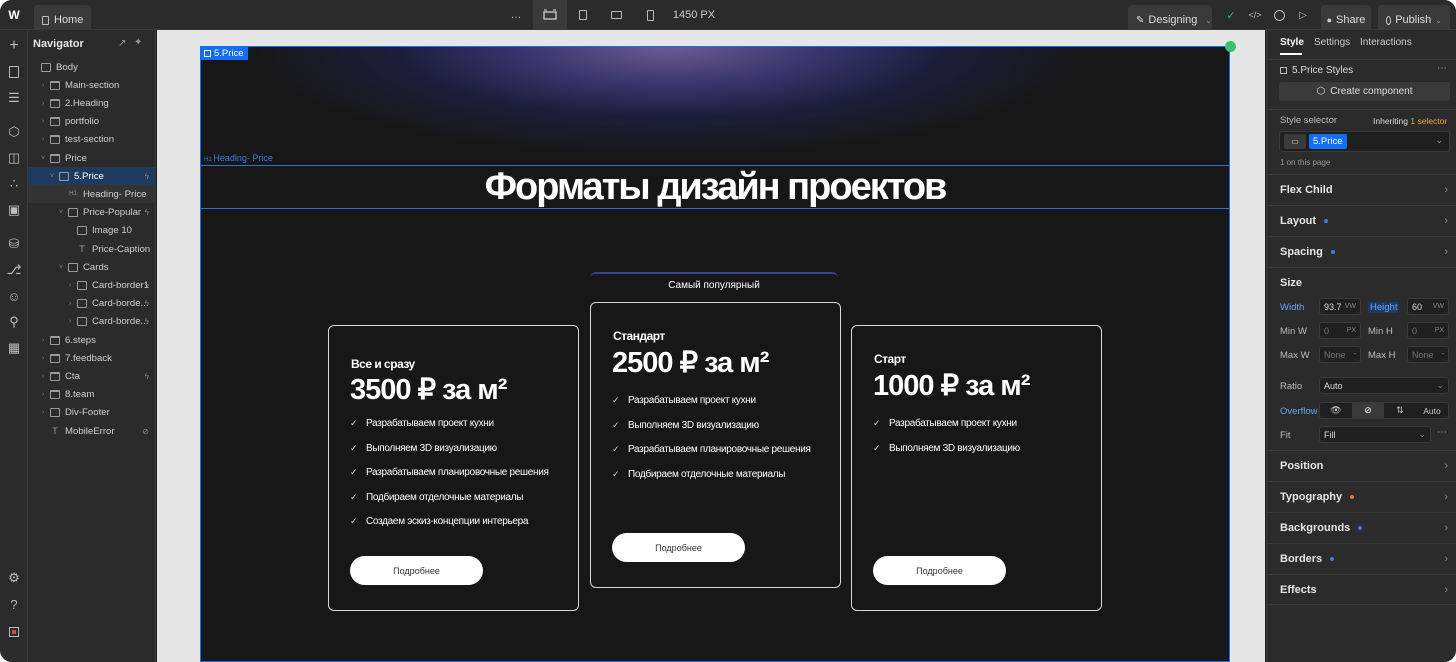 The width and height of the screenshot is (1456, 662). Describe the element at coordinates (14, 15) in the screenshot. I see `webflow-logo-icon: W` at that location.